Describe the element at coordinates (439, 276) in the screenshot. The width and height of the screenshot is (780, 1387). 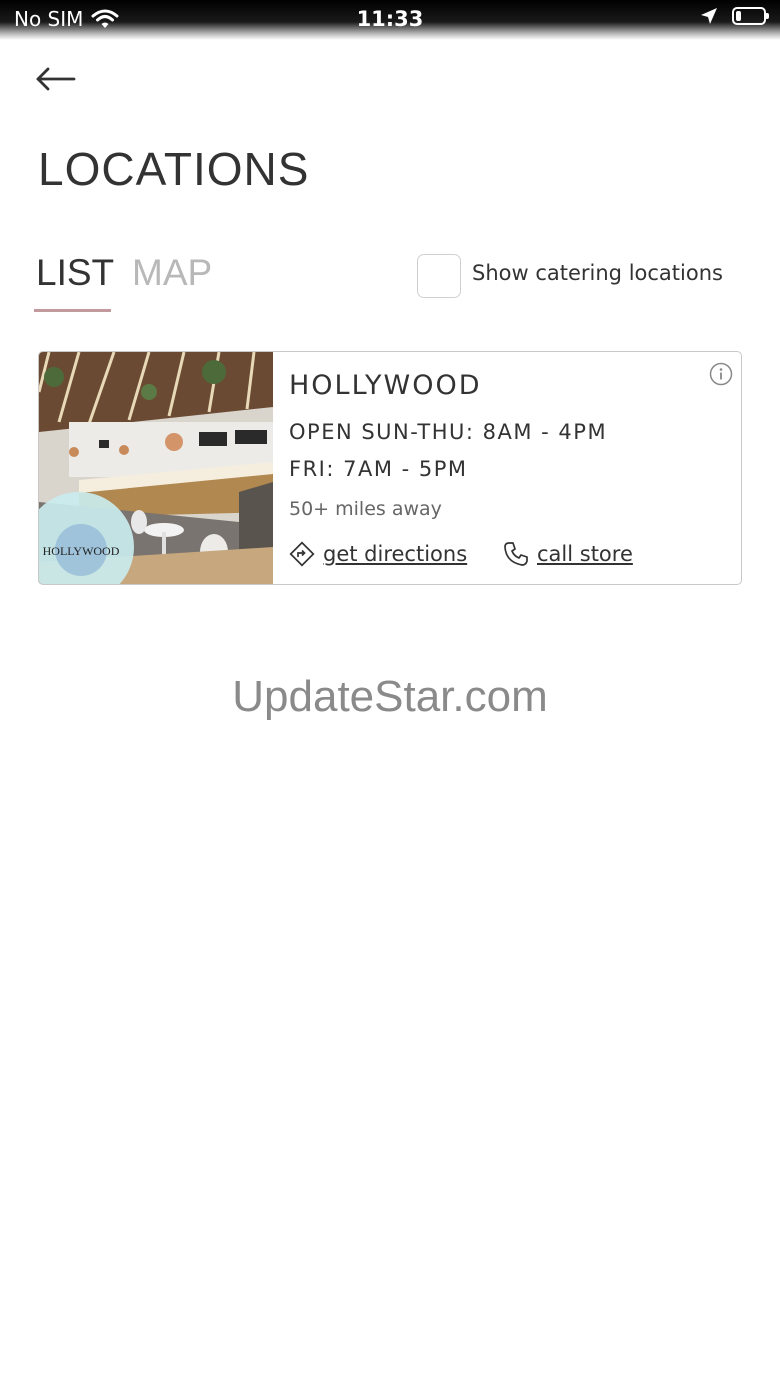
I see `catering-checkbox` at that location.